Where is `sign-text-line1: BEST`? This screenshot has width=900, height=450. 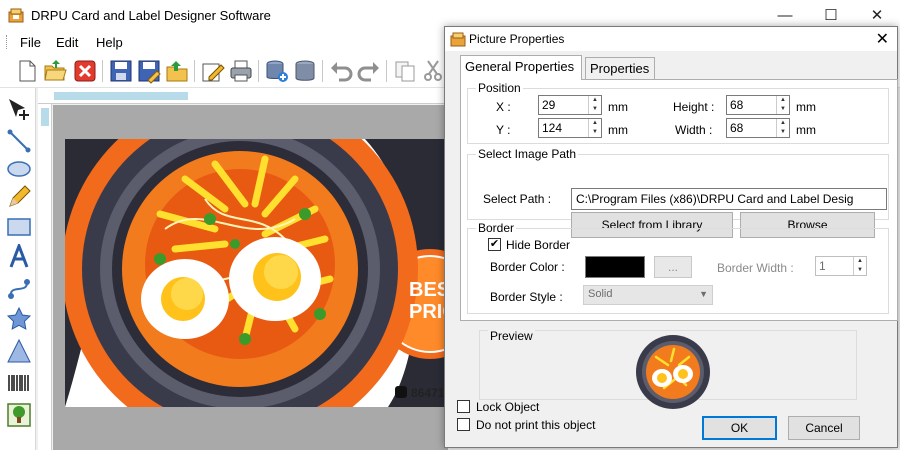
sign-text-line1: BEST is located at coordinates (428, 290).